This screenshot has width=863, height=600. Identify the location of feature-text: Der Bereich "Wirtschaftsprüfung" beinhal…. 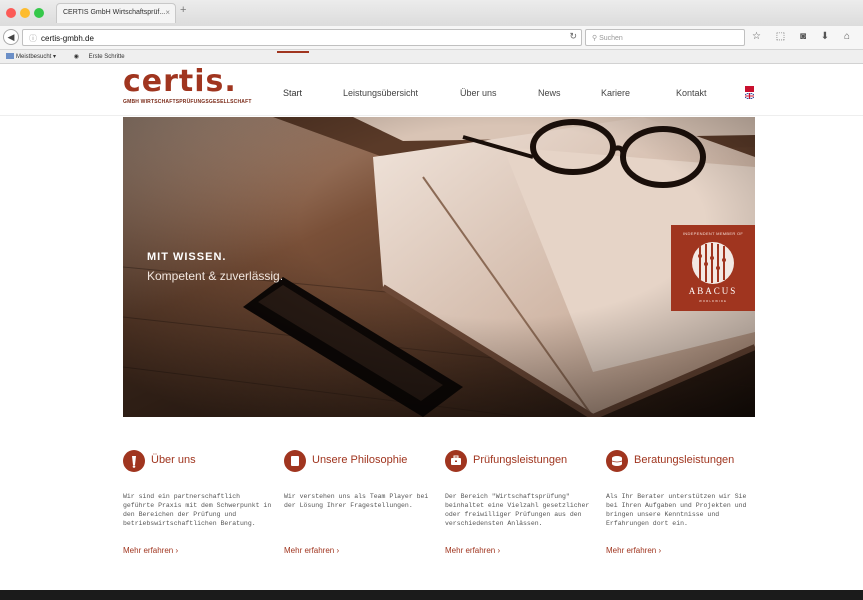
(517, 510).